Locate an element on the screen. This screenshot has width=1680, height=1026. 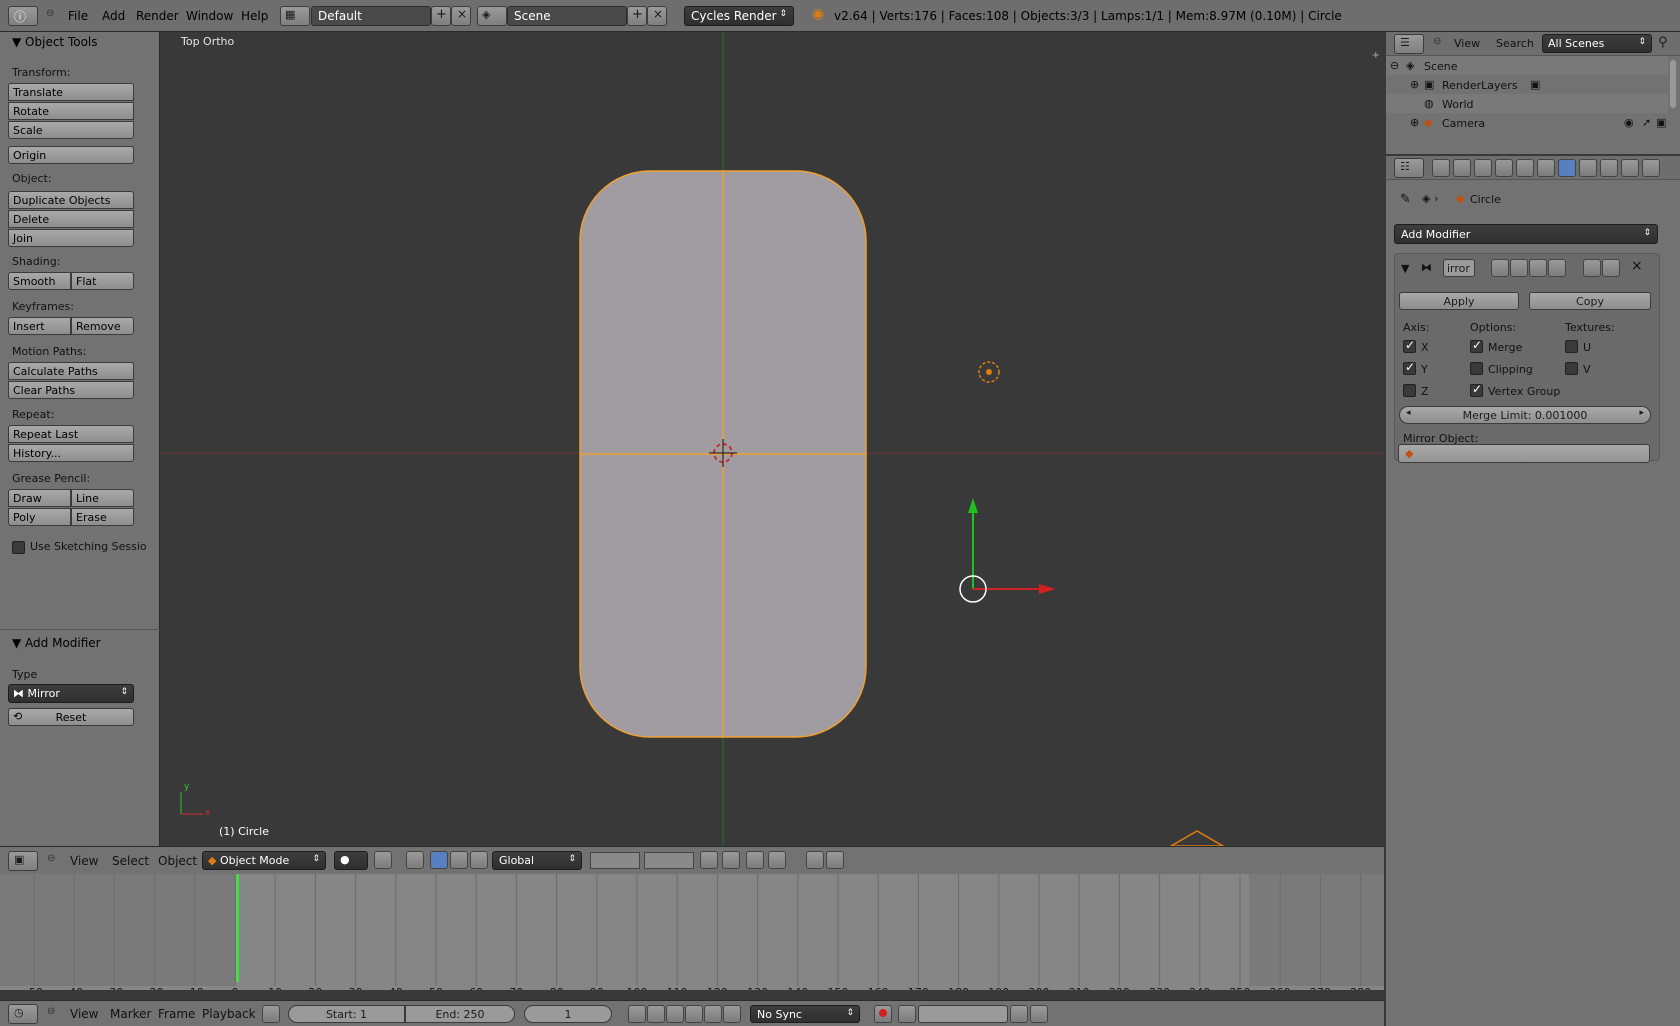
remove-modifier-close-icon: × is located at coordinates (1637, 266).